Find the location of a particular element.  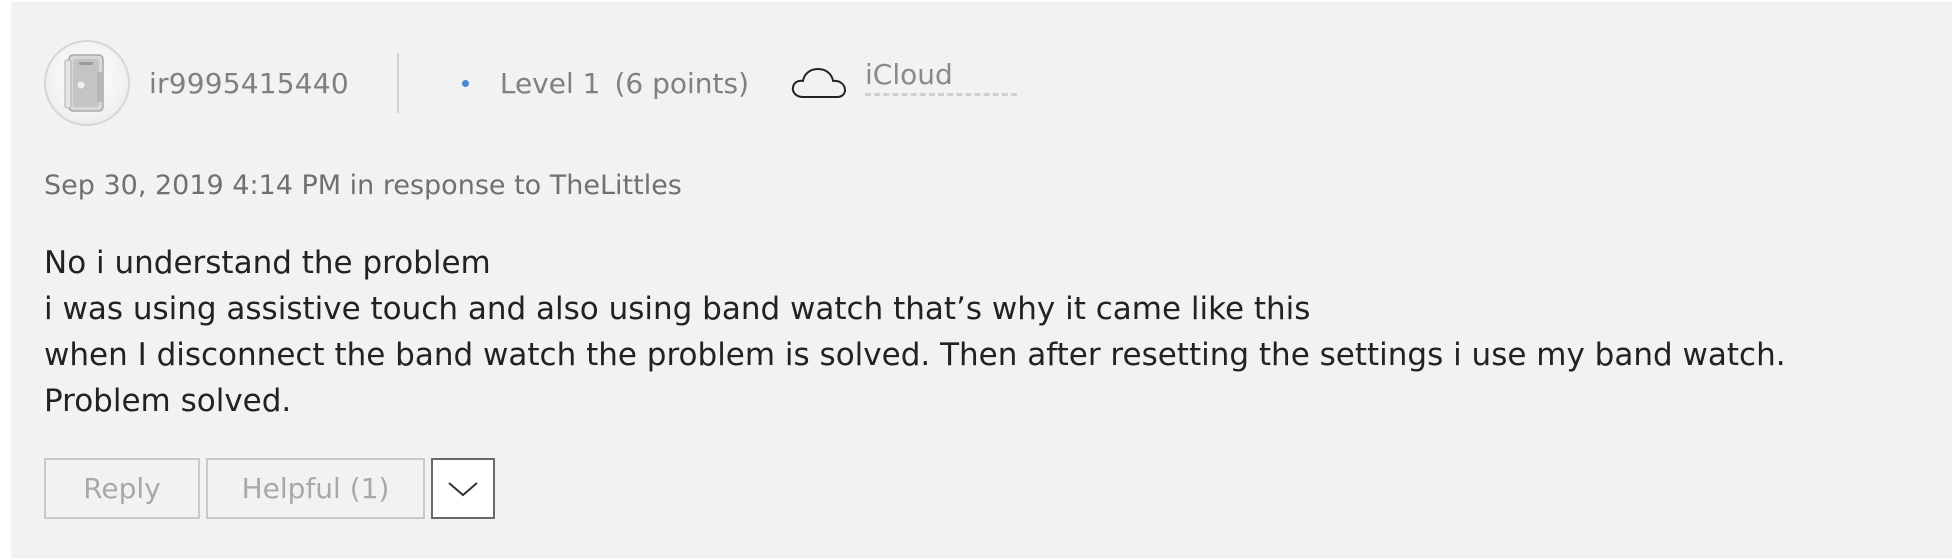

post-header: ir9995415440 Level 1 (6 points) iCloud is located at coordinates (530, 83).